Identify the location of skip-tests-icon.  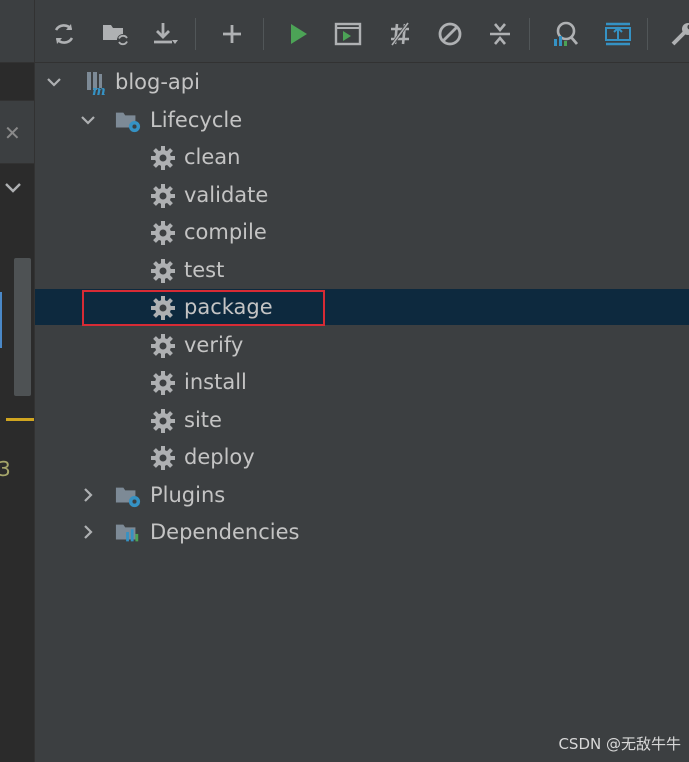
(450, 34).